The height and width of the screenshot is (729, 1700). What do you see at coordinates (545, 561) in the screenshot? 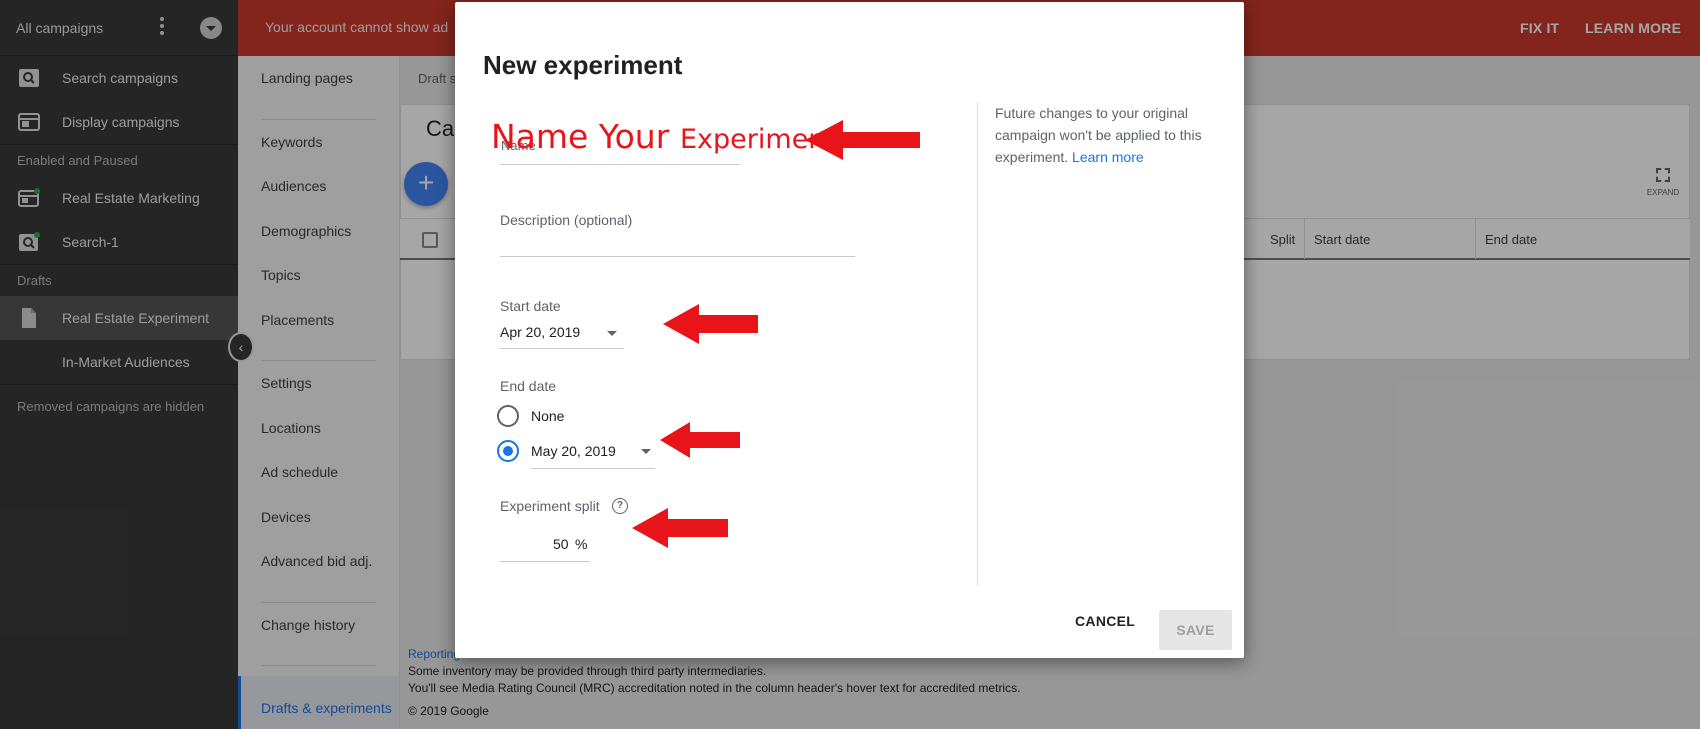
I see `experiment-split-input` at bounding box center [545, 561].